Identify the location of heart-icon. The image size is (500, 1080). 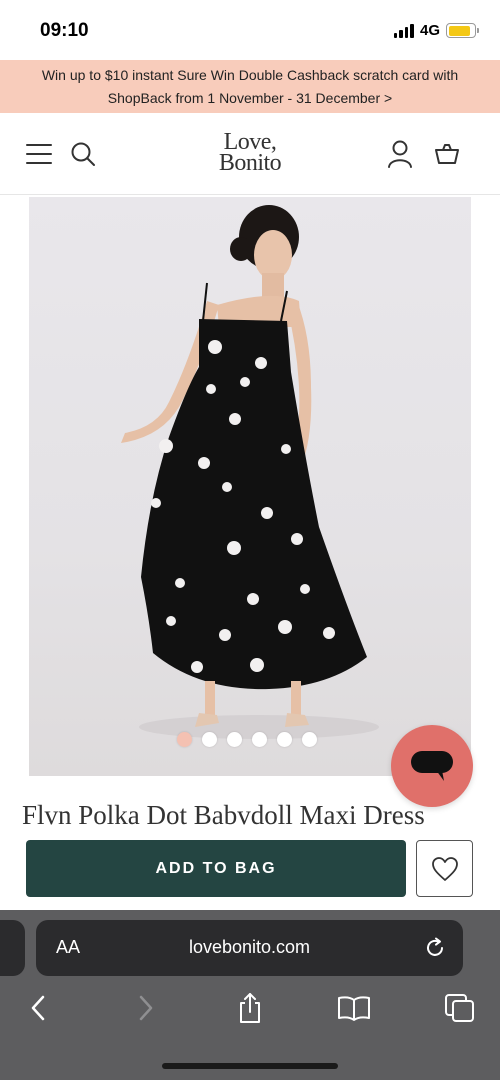
(444, 868).